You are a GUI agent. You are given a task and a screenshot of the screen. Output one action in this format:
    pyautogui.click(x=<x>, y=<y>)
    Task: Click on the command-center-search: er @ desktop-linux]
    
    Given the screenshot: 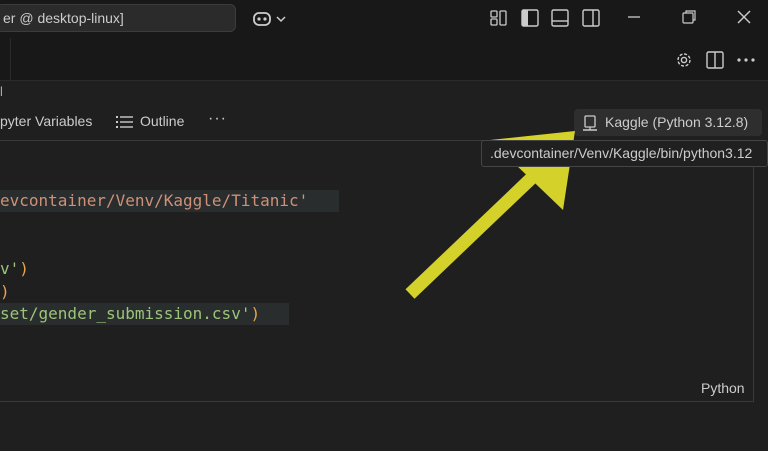 What is the action you would take?
    pyautogui.click(x=118, y=18)
    